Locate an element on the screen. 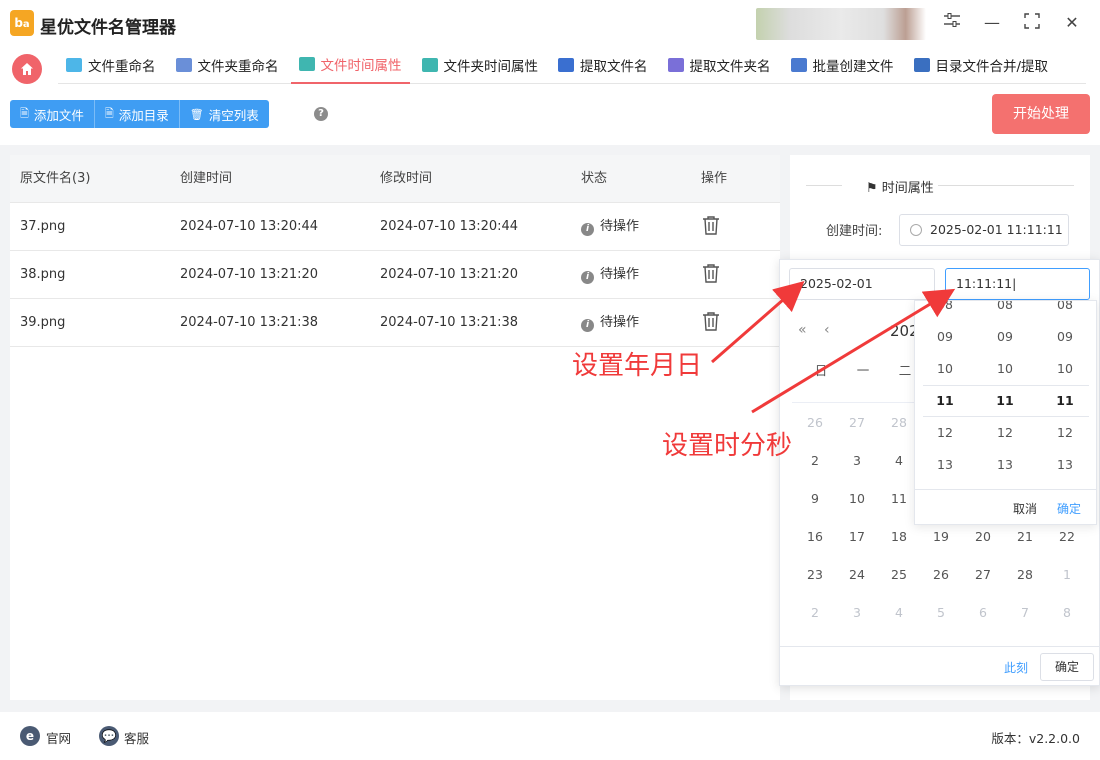 The height and width of the screenshot is (760, 1100). version-label: 版本：v2.2.0.0 is located at coordinates (1035, 738).